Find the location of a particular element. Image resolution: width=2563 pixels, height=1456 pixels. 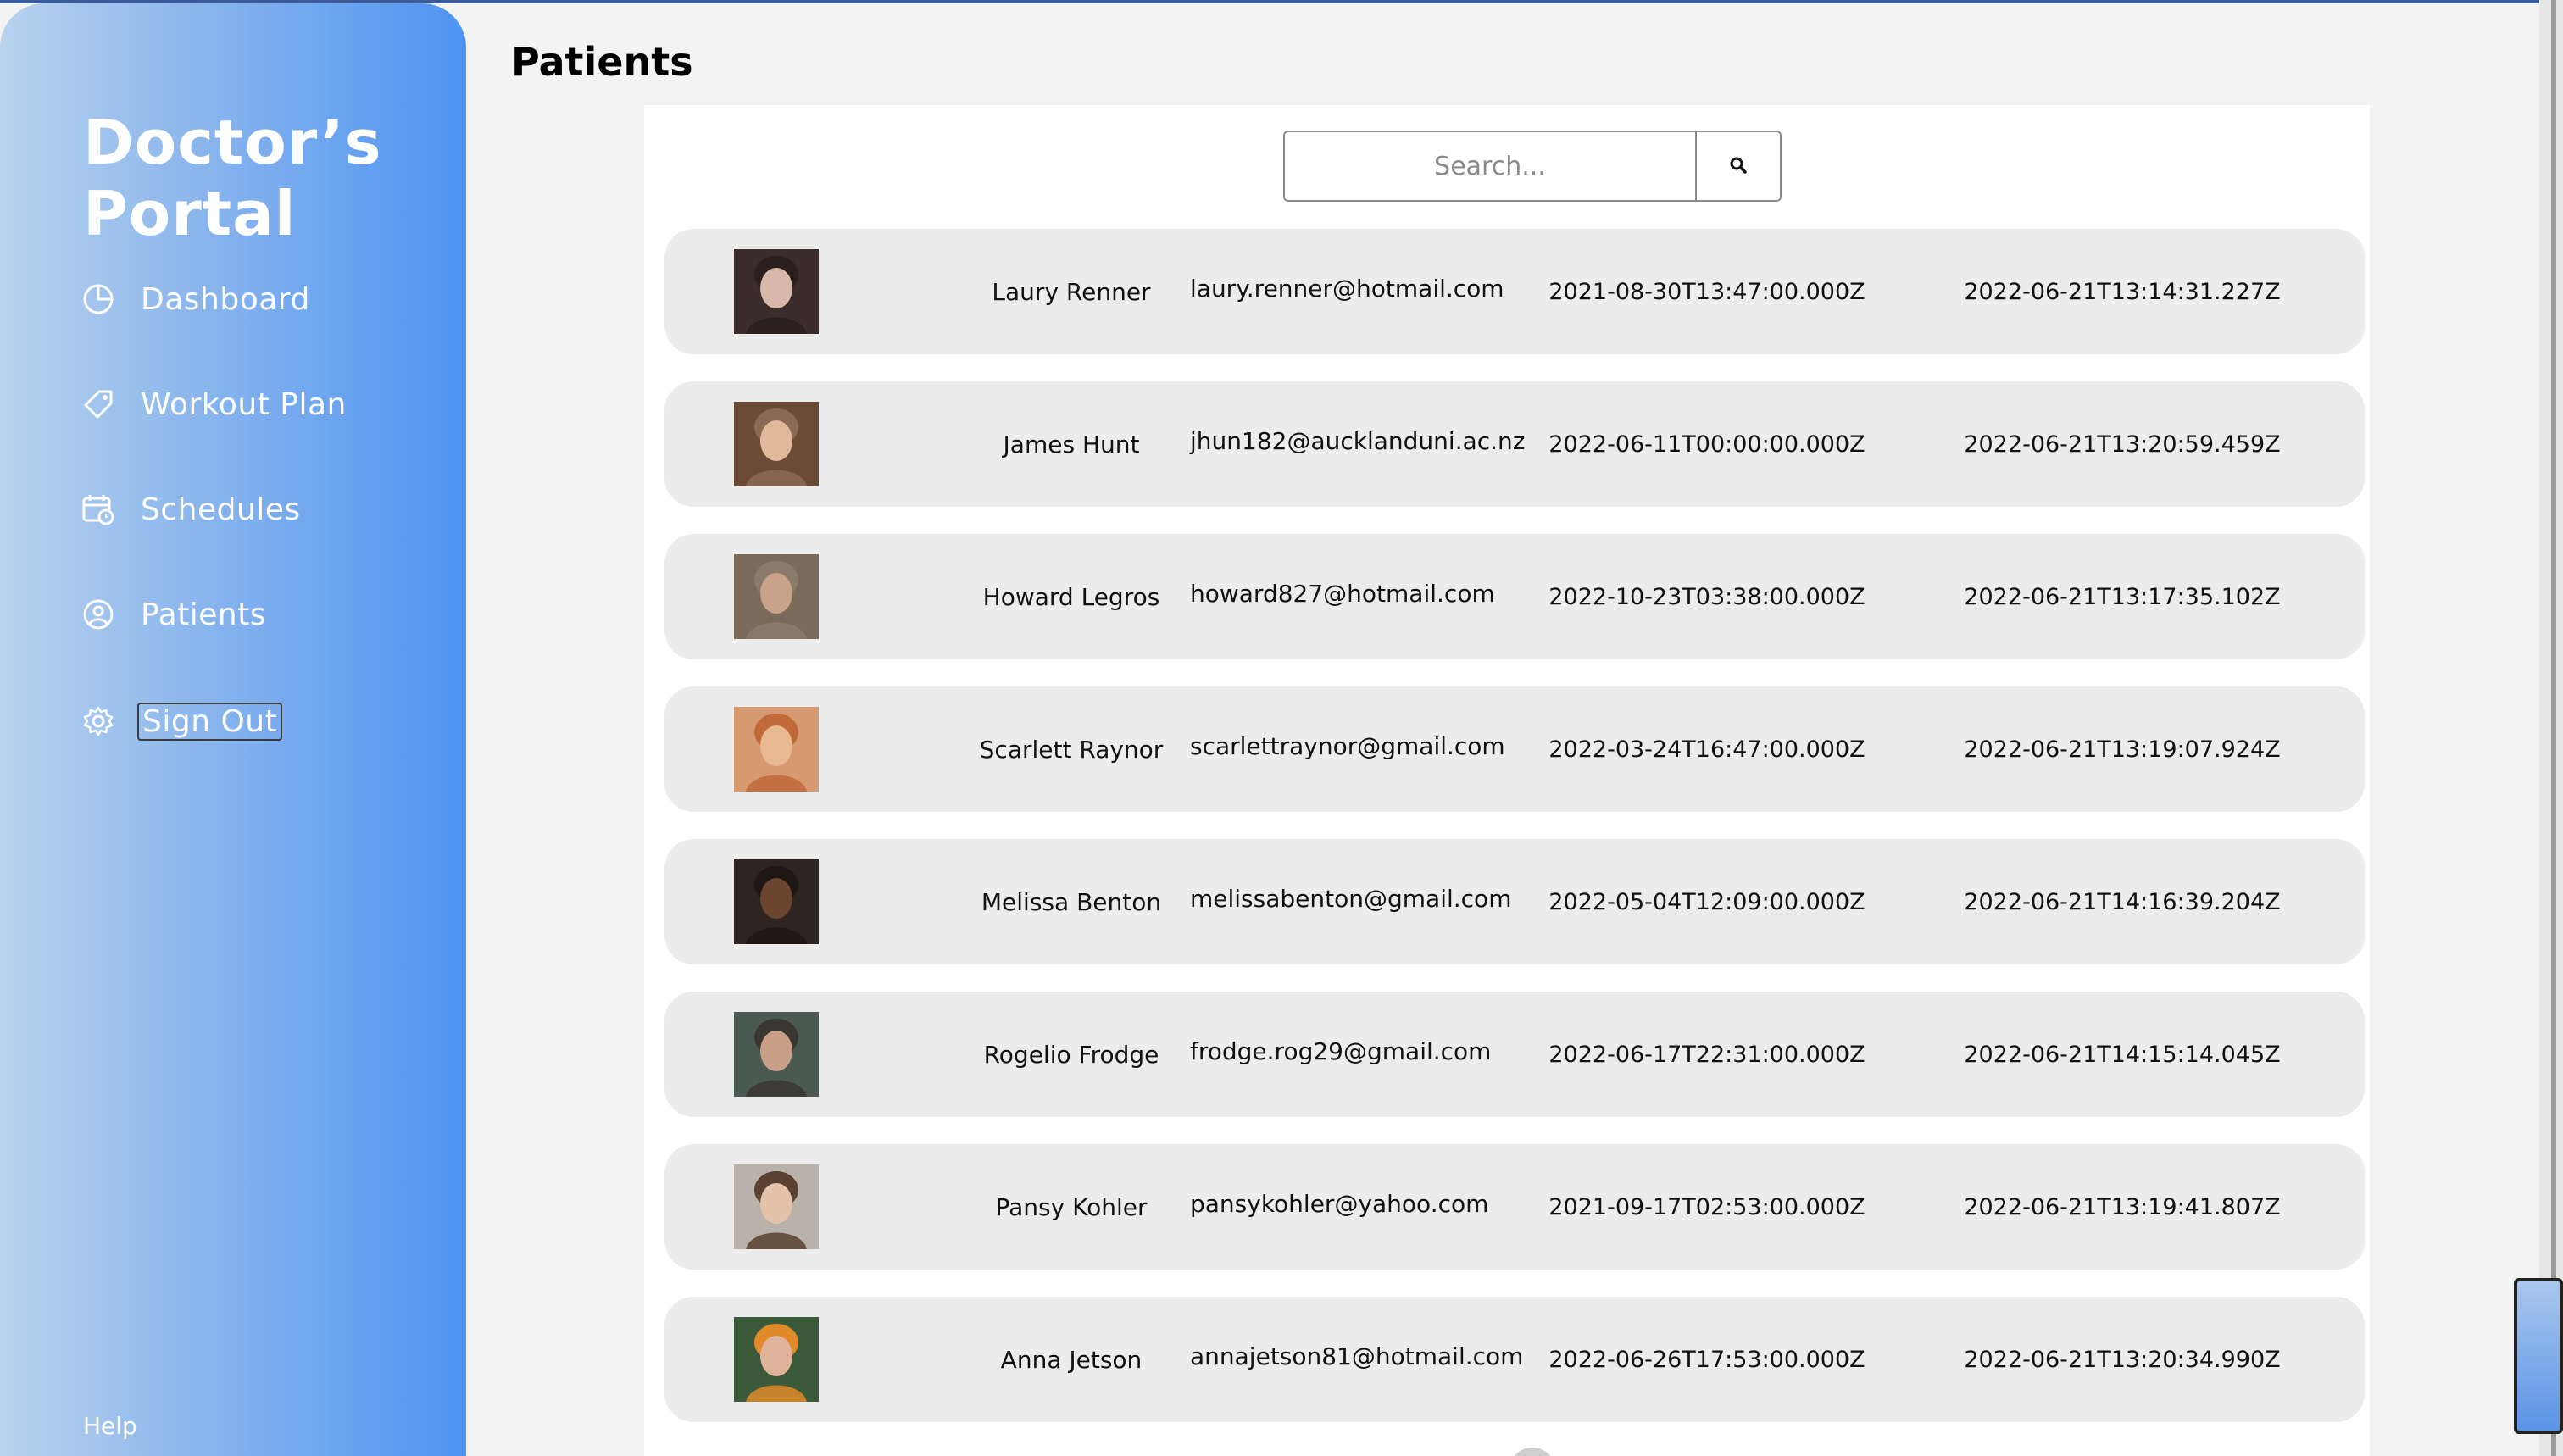

patient-name: James Hunt is located at coordinates (1071, 444).